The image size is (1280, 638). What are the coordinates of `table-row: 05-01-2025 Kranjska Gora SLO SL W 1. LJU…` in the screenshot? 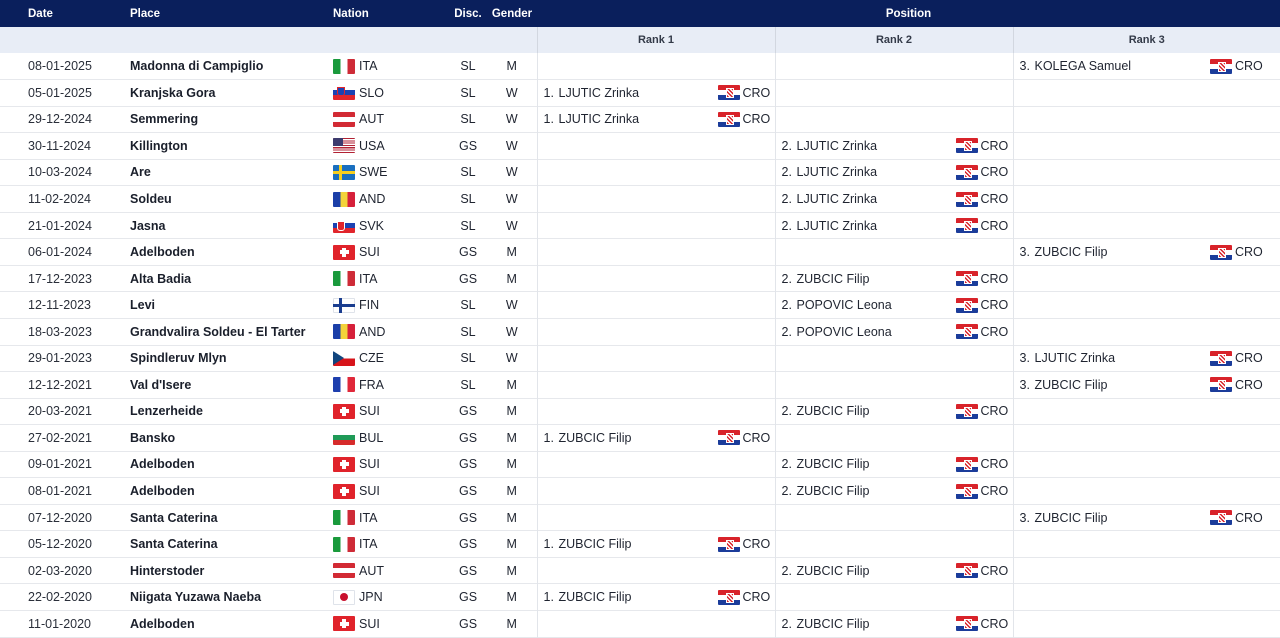 It's located at (640, 93).